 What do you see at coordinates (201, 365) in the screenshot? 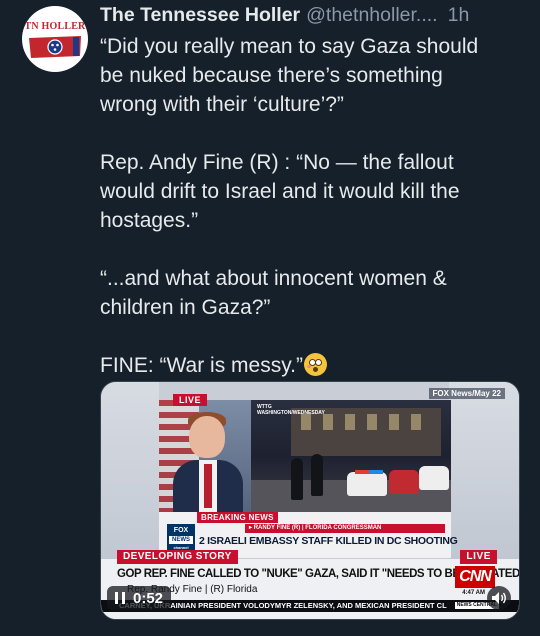
I see `tweet-line-text: FINE: “War is messy.”` at bounding box center [201, 365].